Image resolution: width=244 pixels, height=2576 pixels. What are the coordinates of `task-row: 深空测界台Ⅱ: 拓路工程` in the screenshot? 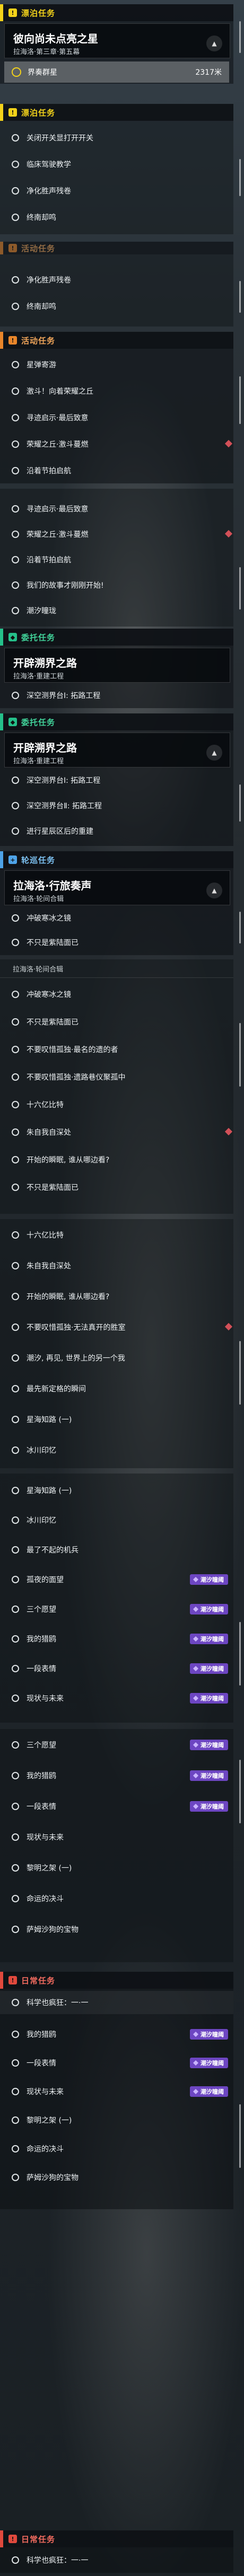 It's located at (117, 805).